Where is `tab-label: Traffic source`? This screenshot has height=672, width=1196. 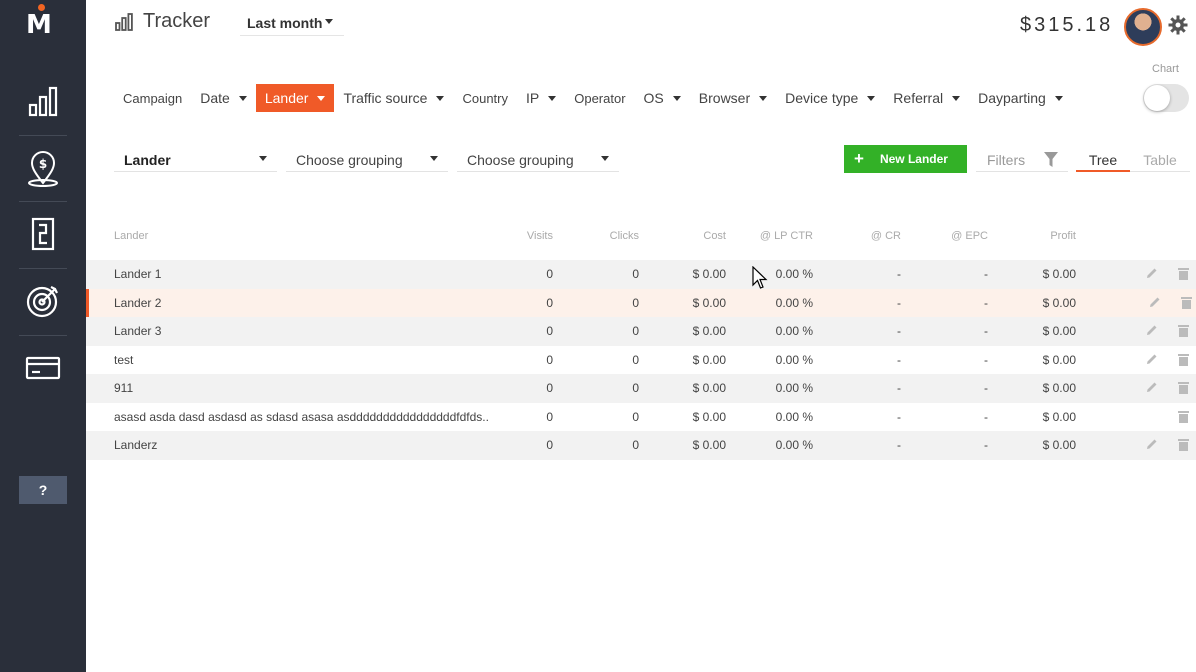
tab-label: Traffic source is located at coordinates (385, 98).